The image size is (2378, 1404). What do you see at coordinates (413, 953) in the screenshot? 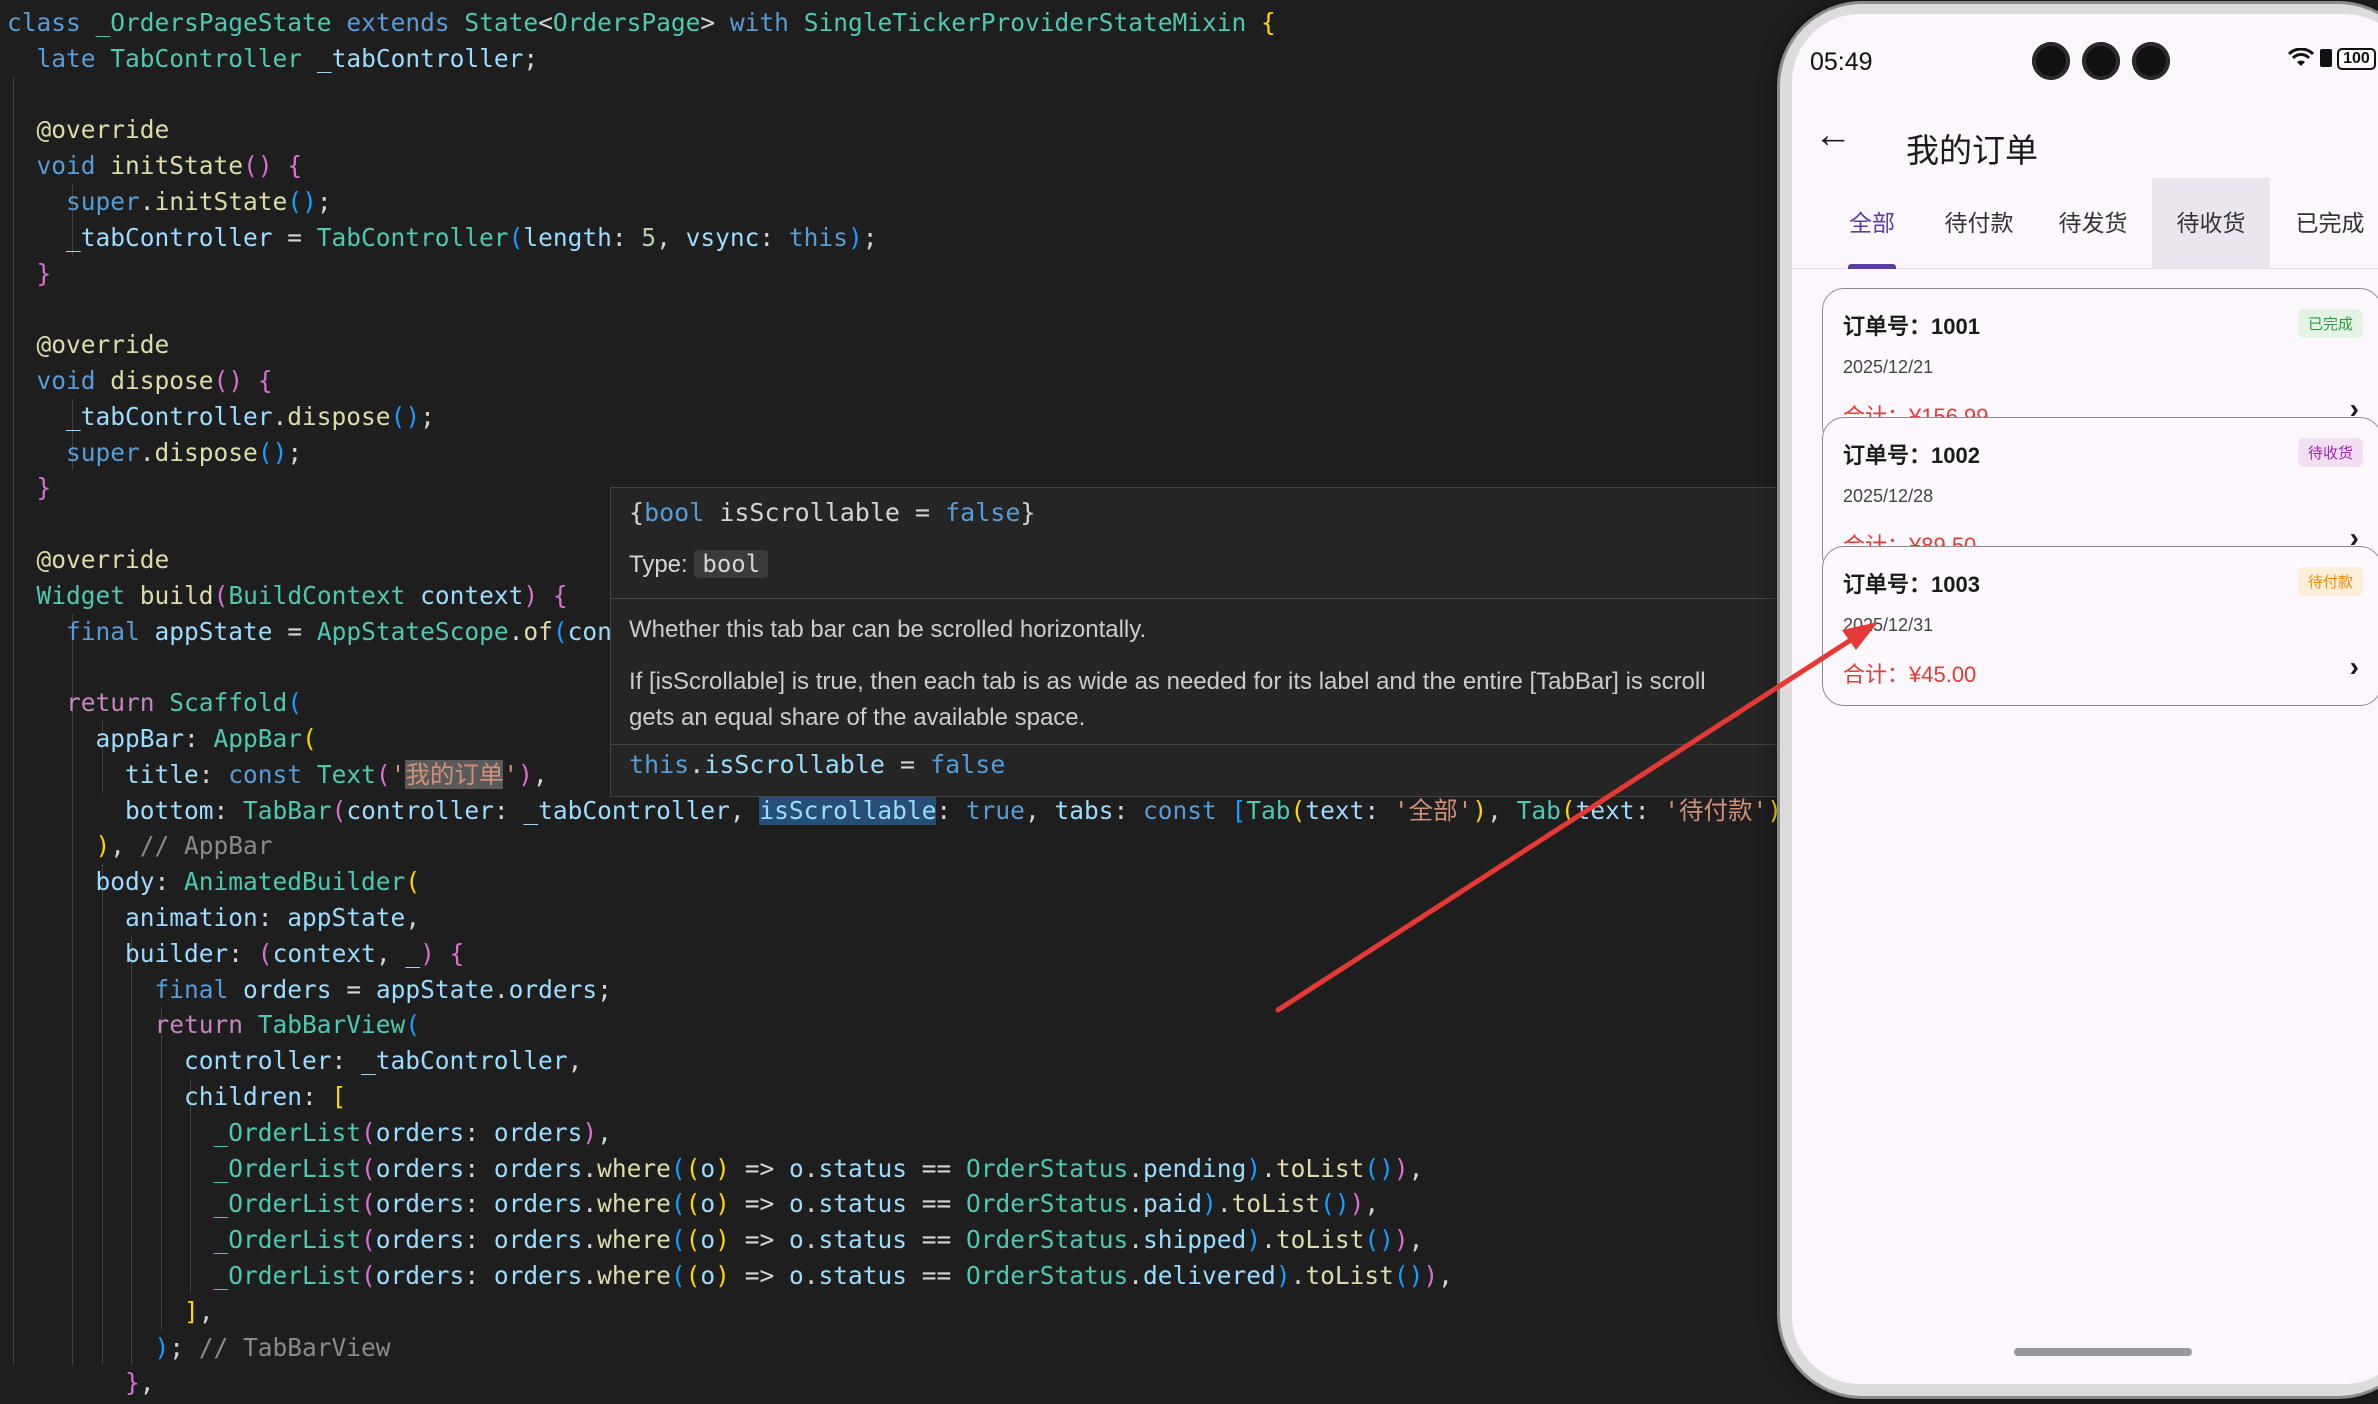
I see `code-token: _` at bounding box center [413, 953].